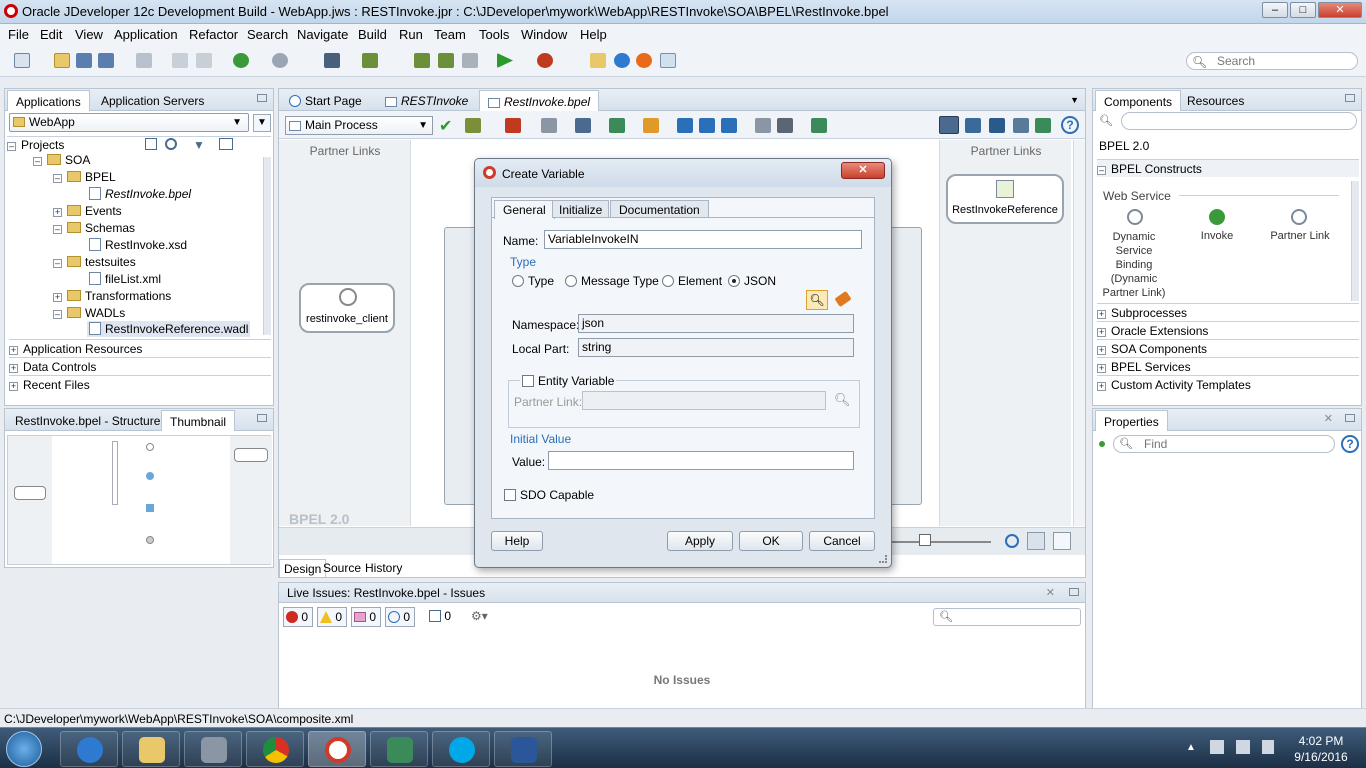  Describe the element at coordinates (399, 749) in the screenshot. I see `taskbar-app` at that location.